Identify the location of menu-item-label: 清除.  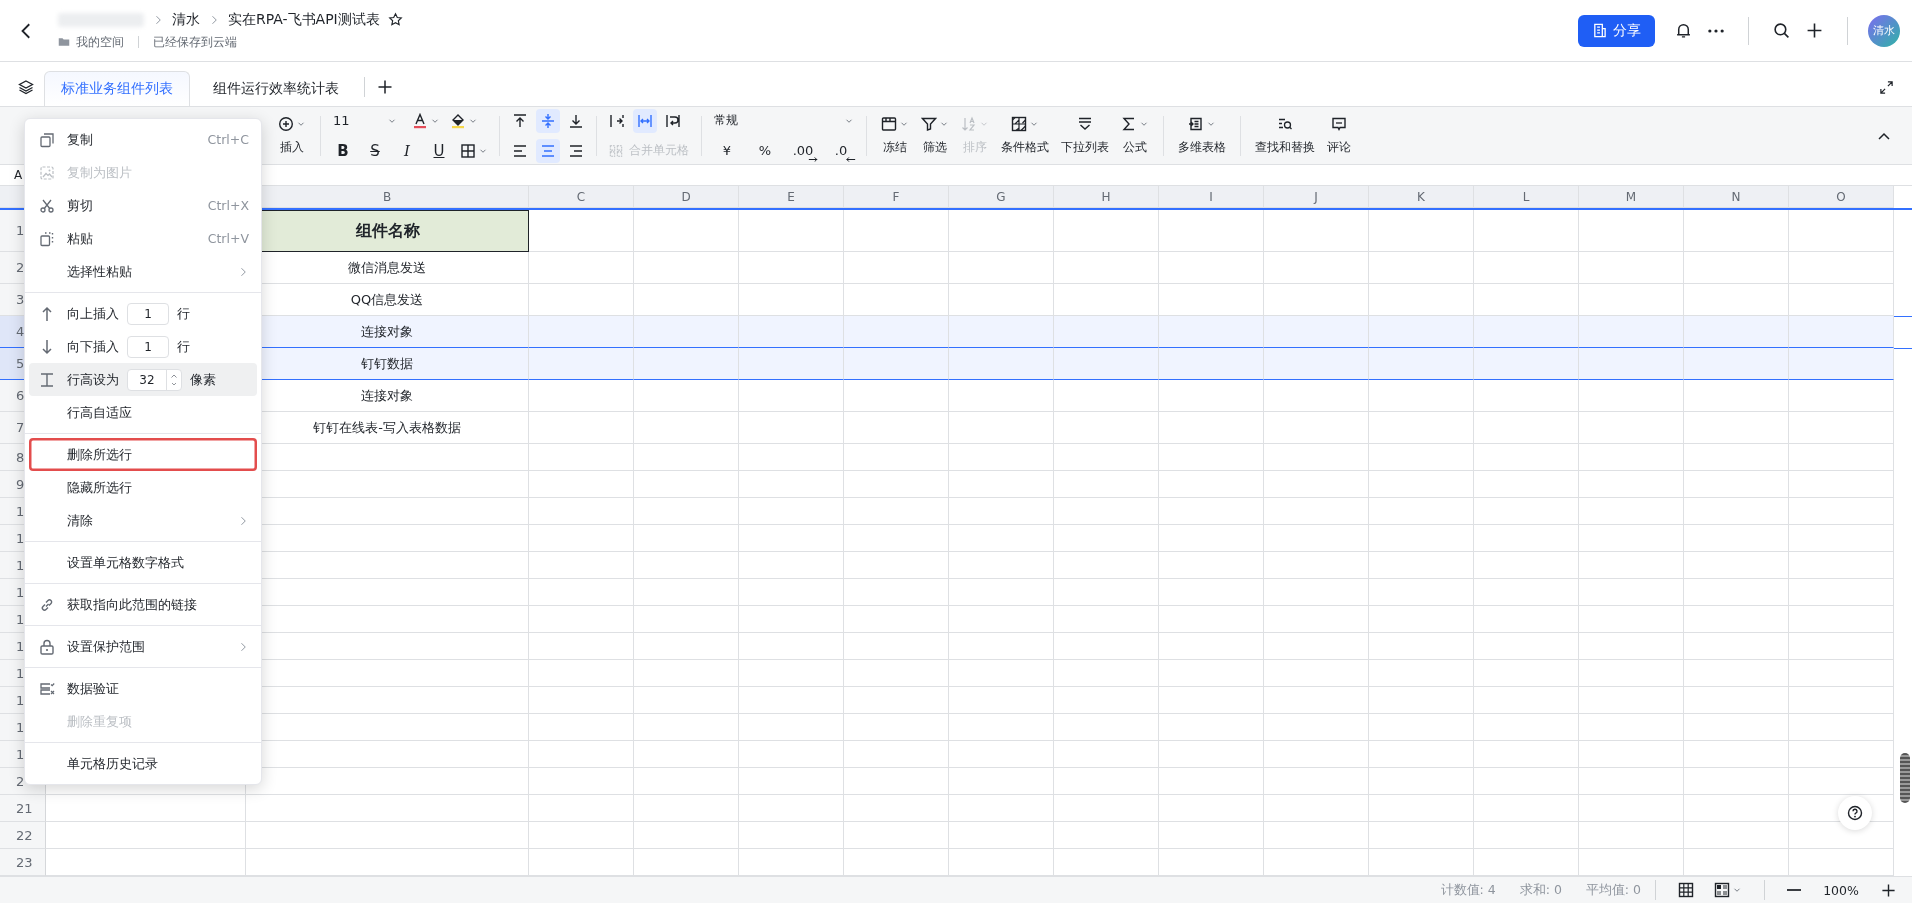
(80, 520).